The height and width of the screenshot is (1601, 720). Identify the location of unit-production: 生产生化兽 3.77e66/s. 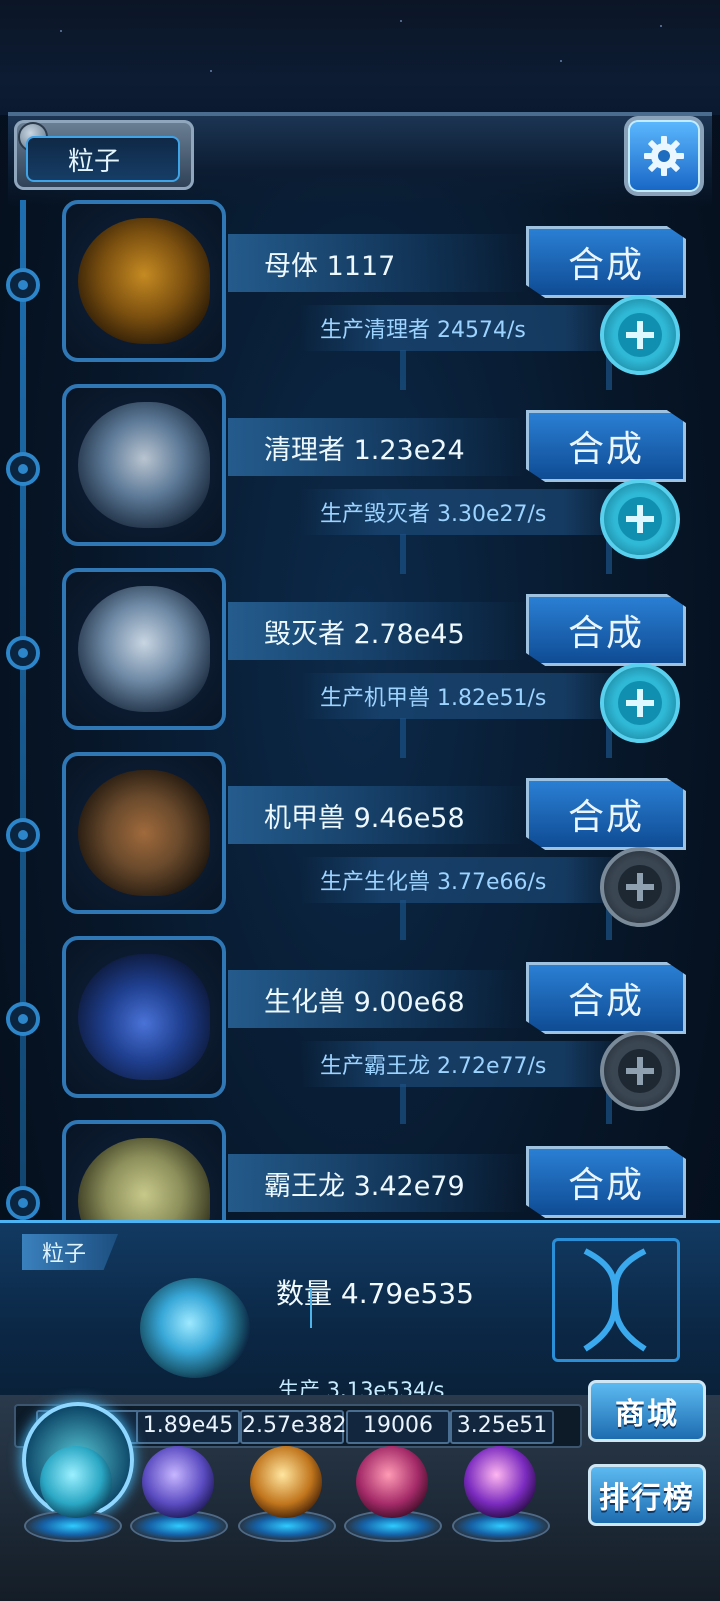
(465, 880).